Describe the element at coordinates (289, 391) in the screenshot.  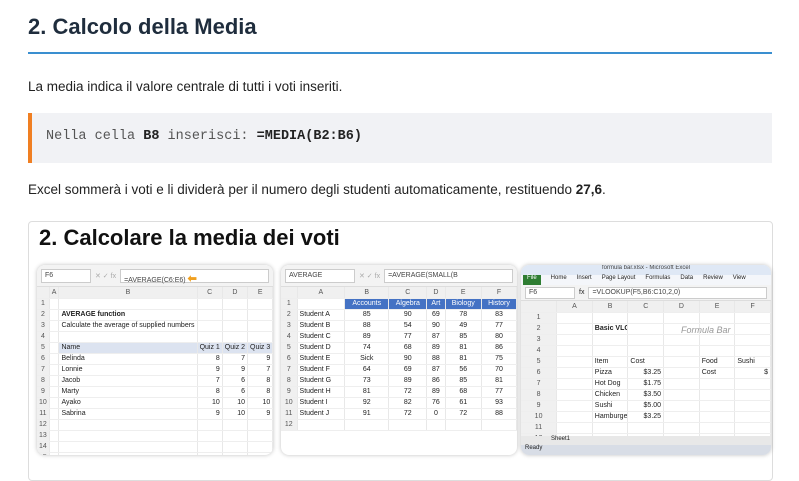
I see `row-header: 9` at that location.